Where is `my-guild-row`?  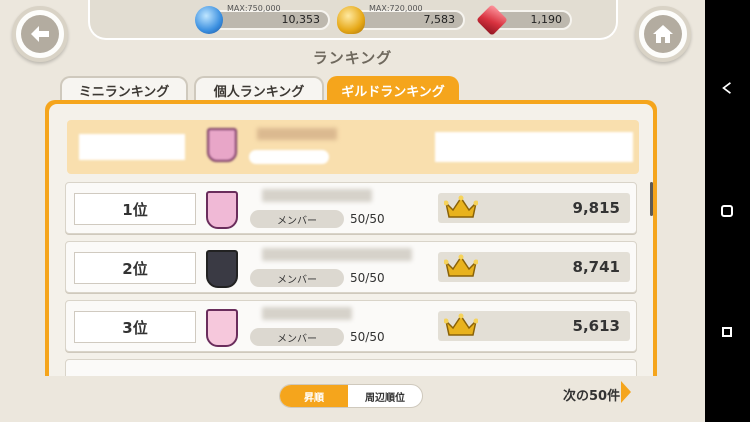 my-guild-row is located at coordinates (353, 147).